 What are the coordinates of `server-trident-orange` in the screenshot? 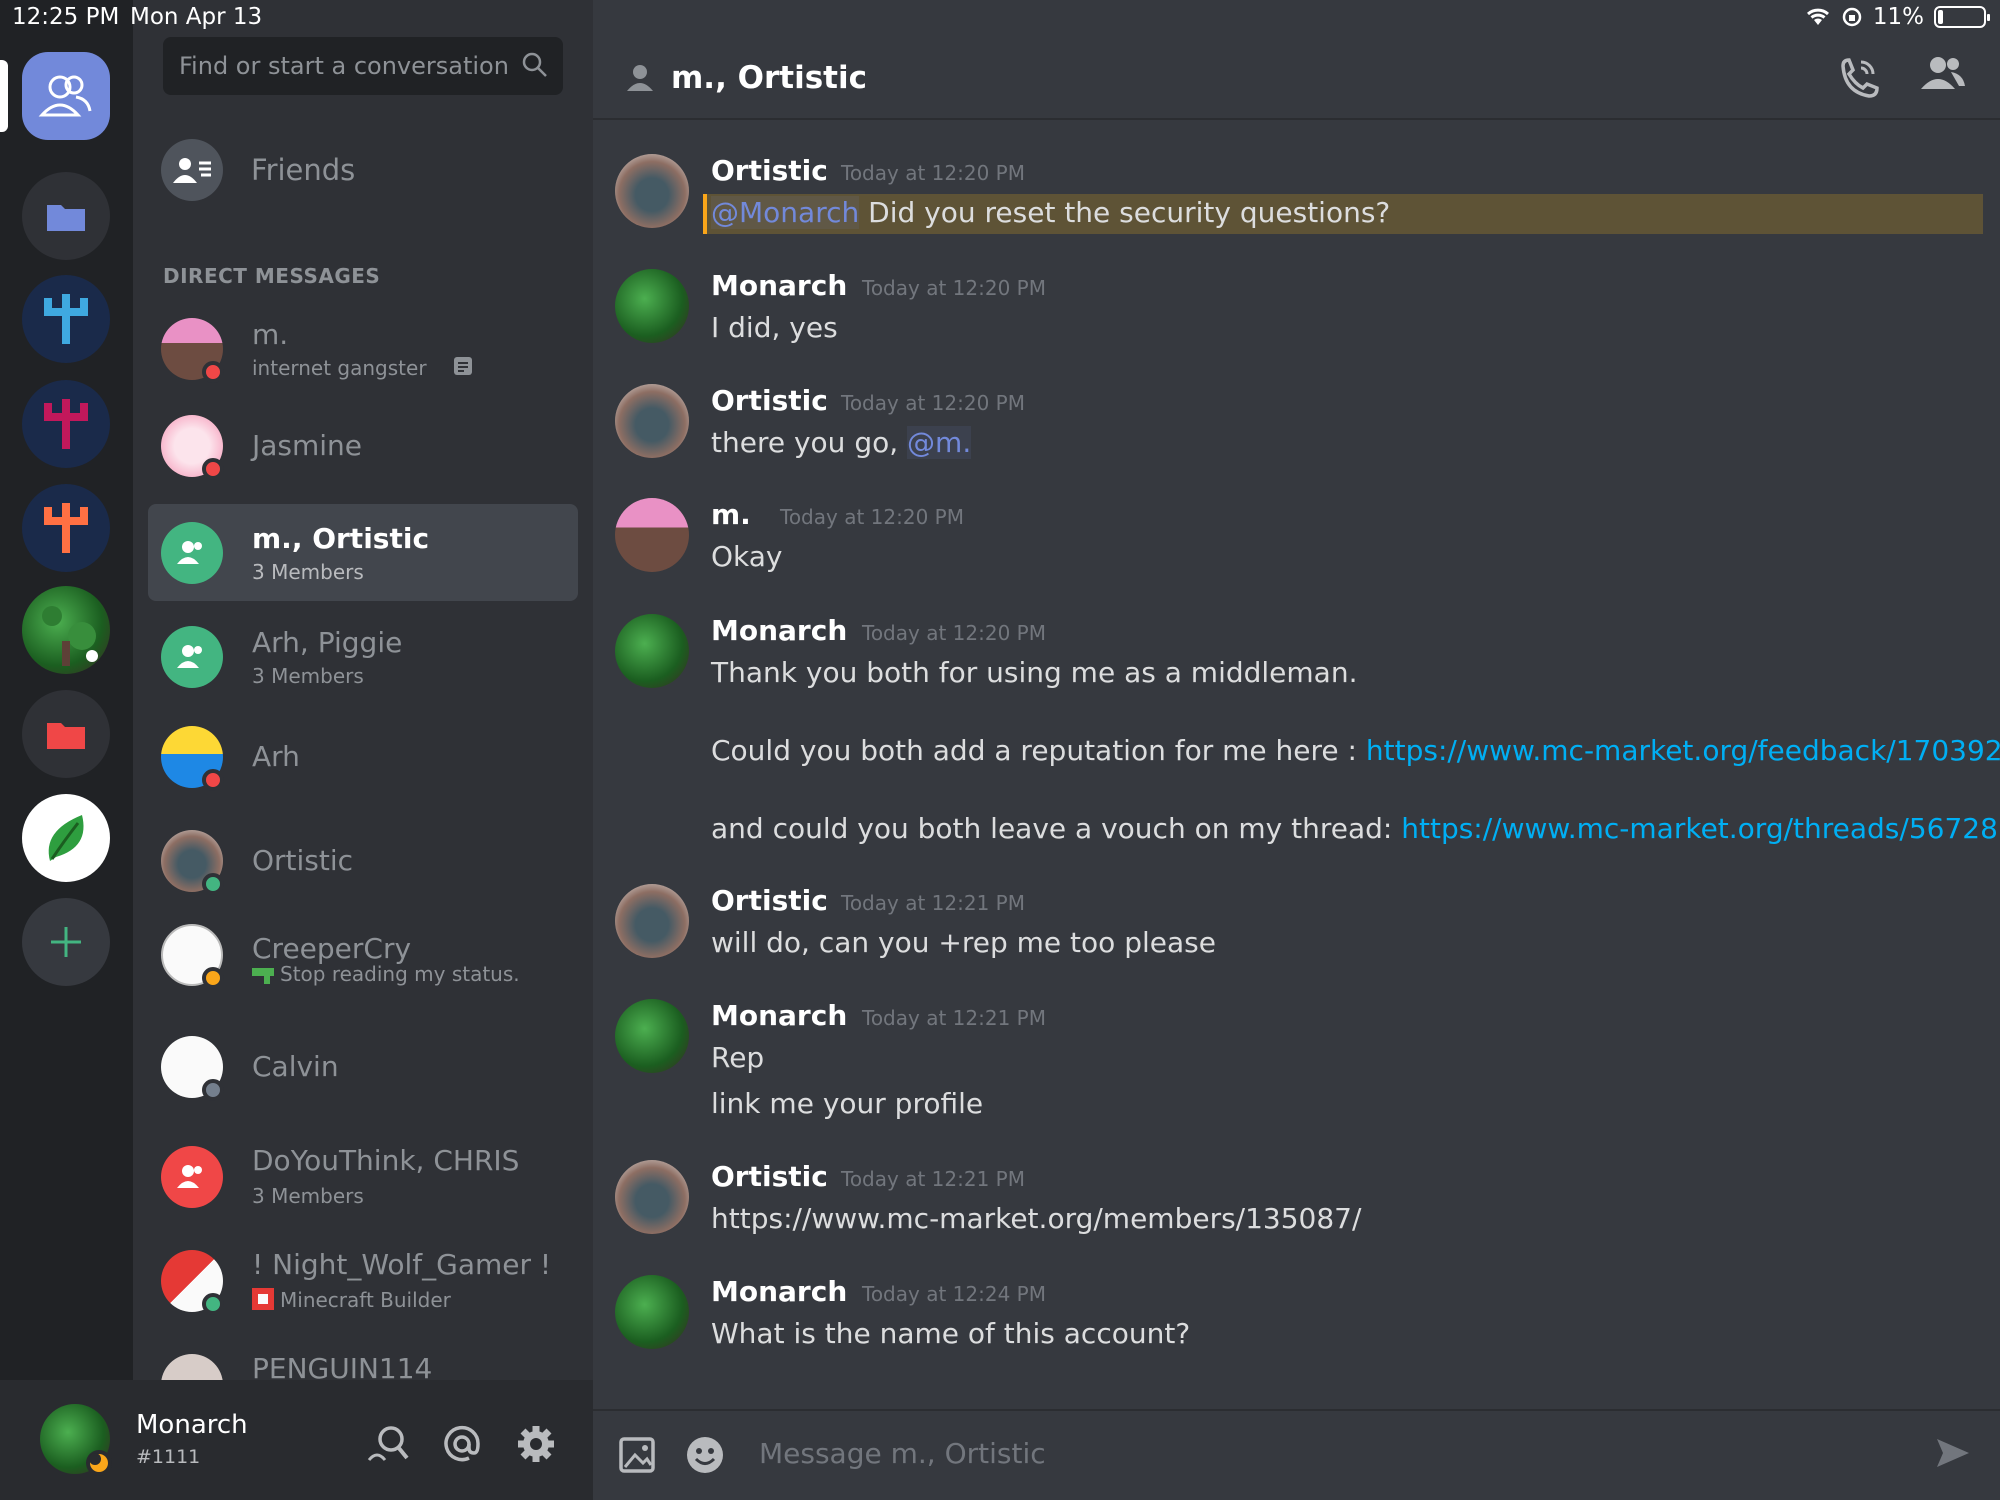 It's located at (66, 528).